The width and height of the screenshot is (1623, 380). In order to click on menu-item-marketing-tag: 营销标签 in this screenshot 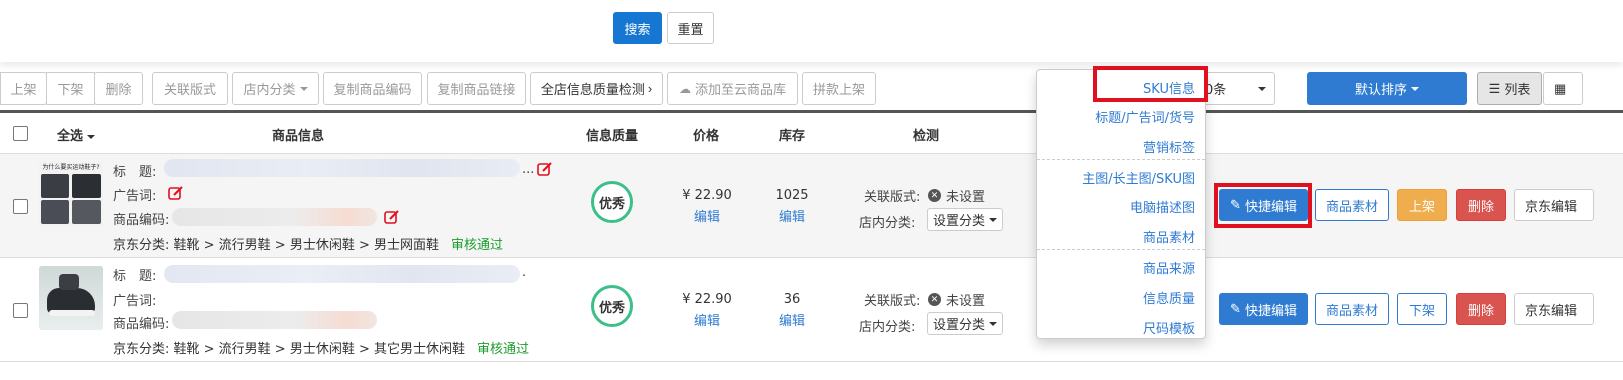, I will do `click(1169, 146)`.